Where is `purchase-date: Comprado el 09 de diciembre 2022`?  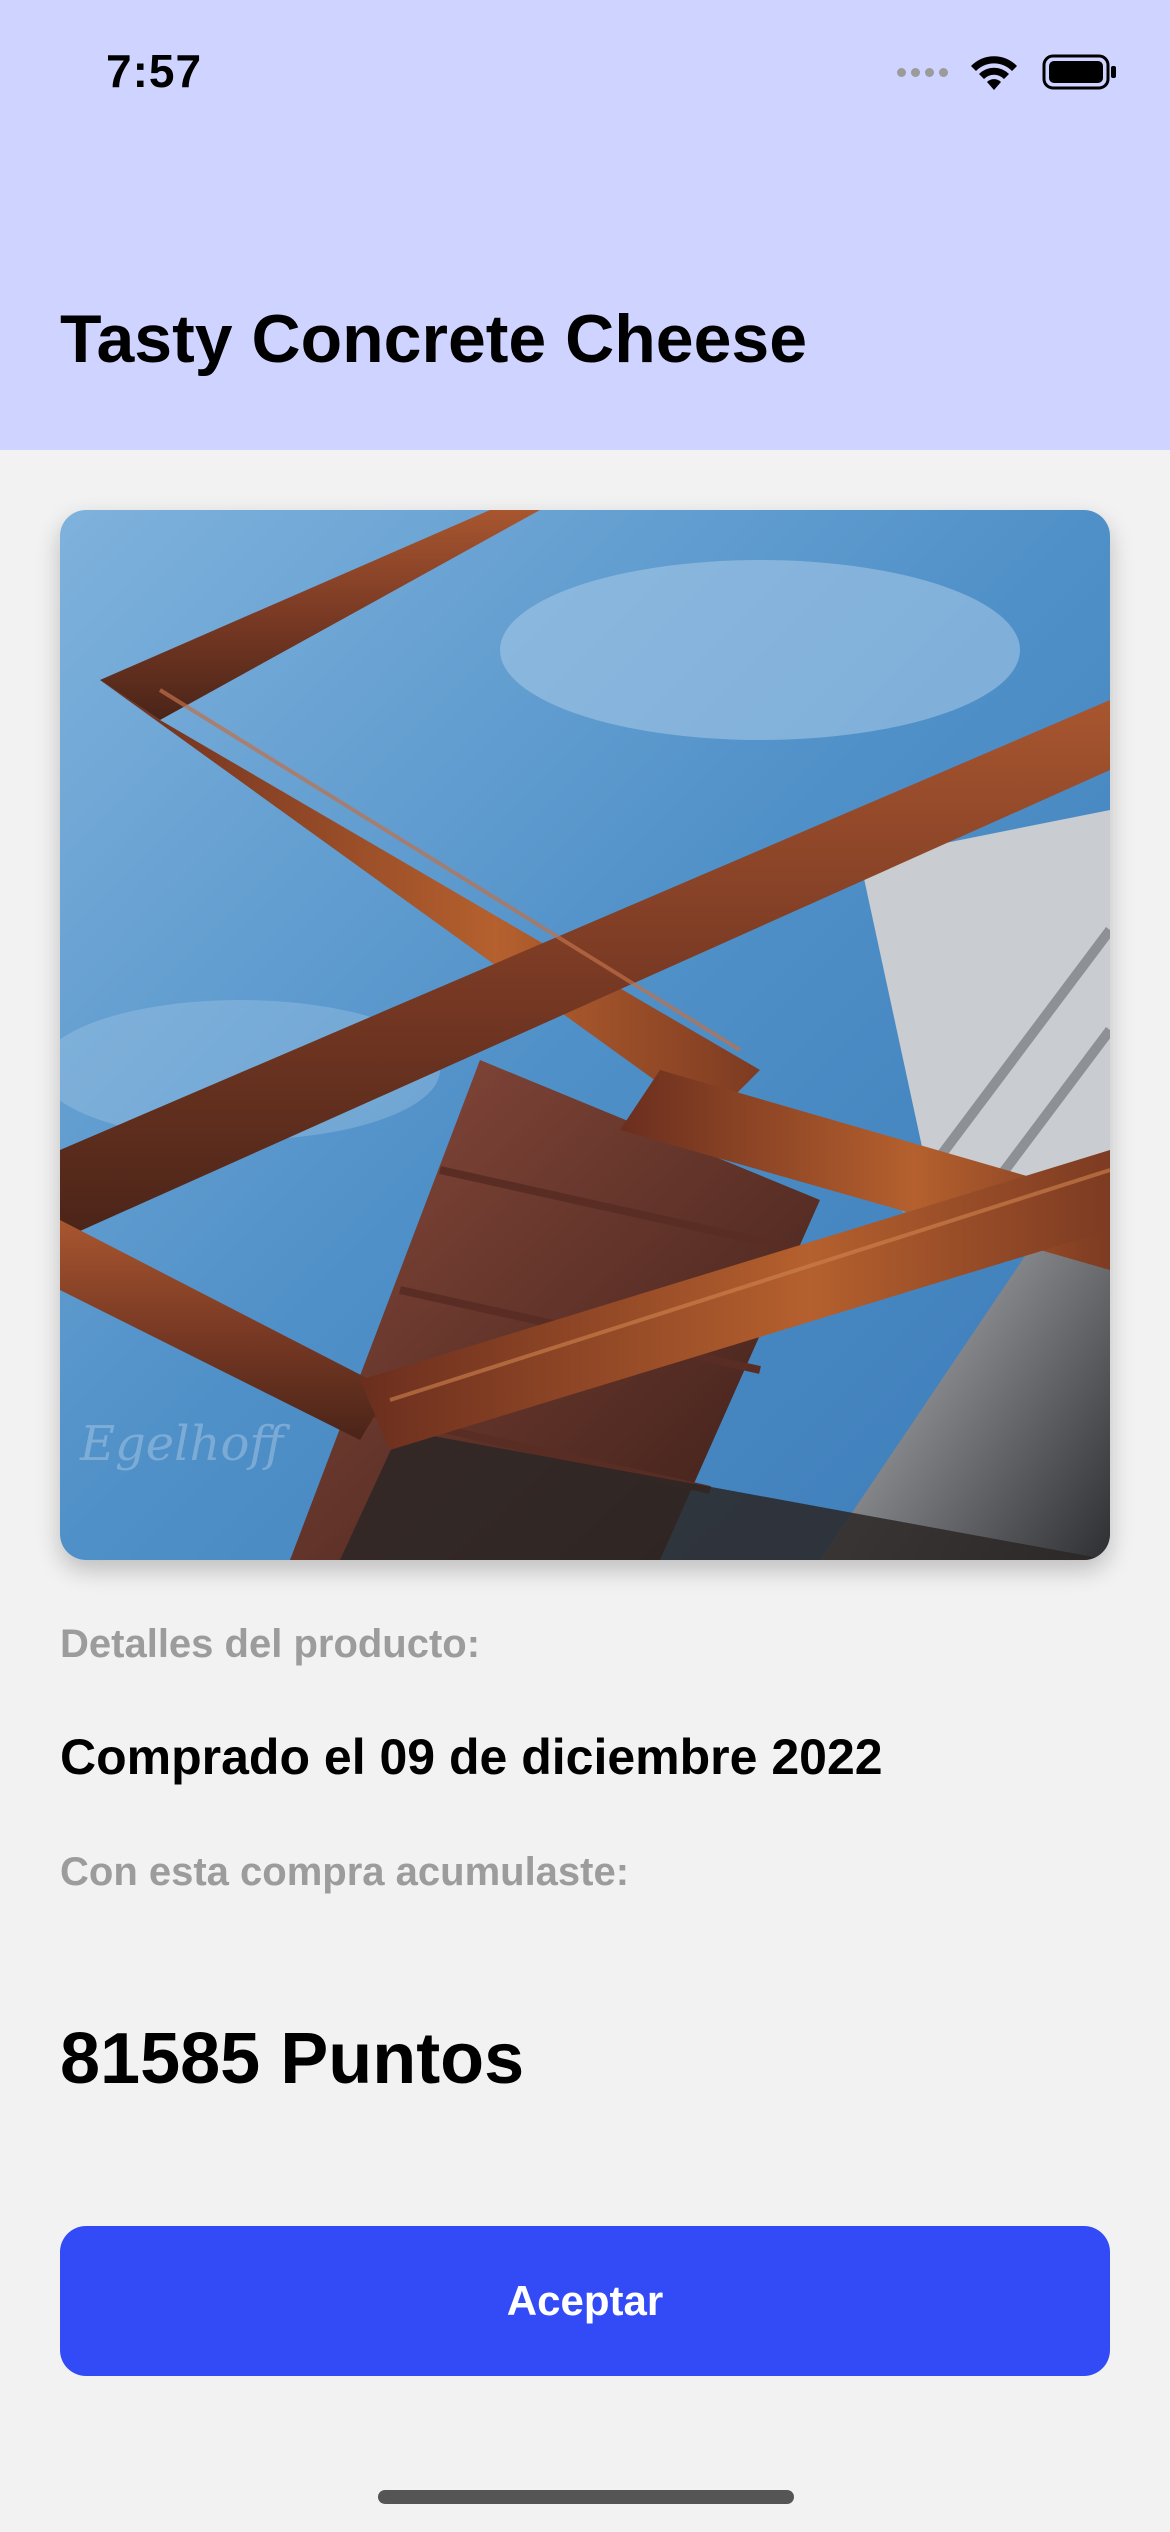
purchase-date: Comprado el 09 de diciembre 2022 is located at coordinates (471, 1757).